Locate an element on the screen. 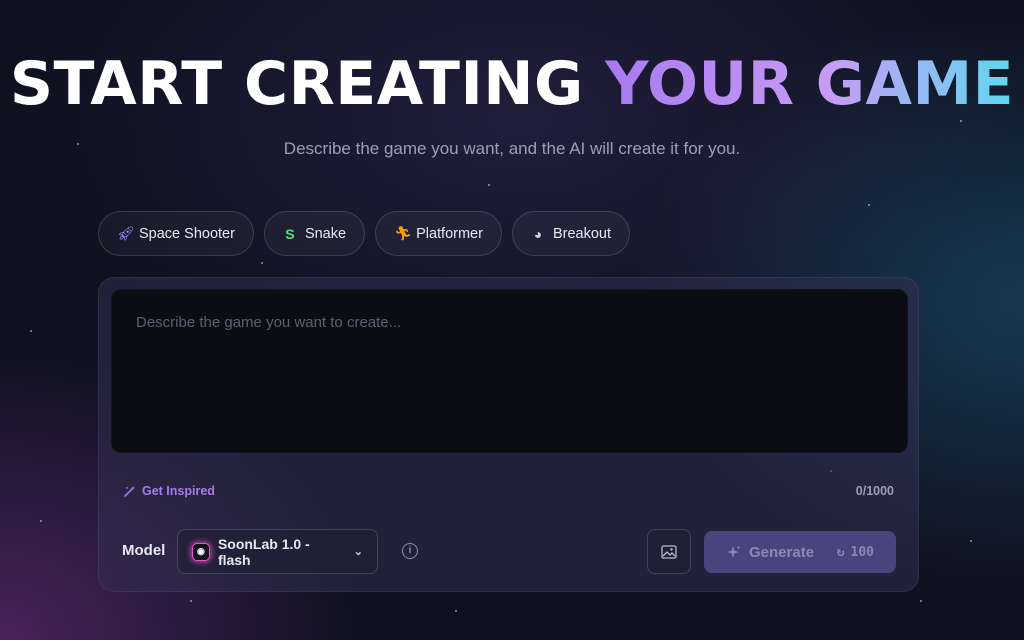 Image resolution: width=1024 pixels, height=640 pixels. get-inspired-label: Get Inspired is located at coordinates (178, 491).